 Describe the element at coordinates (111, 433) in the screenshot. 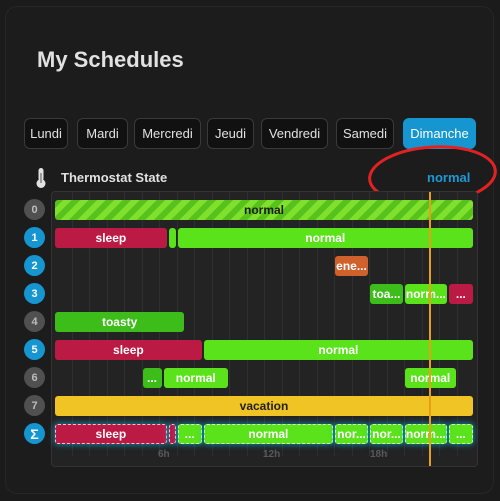

I see `summary-block: sleep` at that location.